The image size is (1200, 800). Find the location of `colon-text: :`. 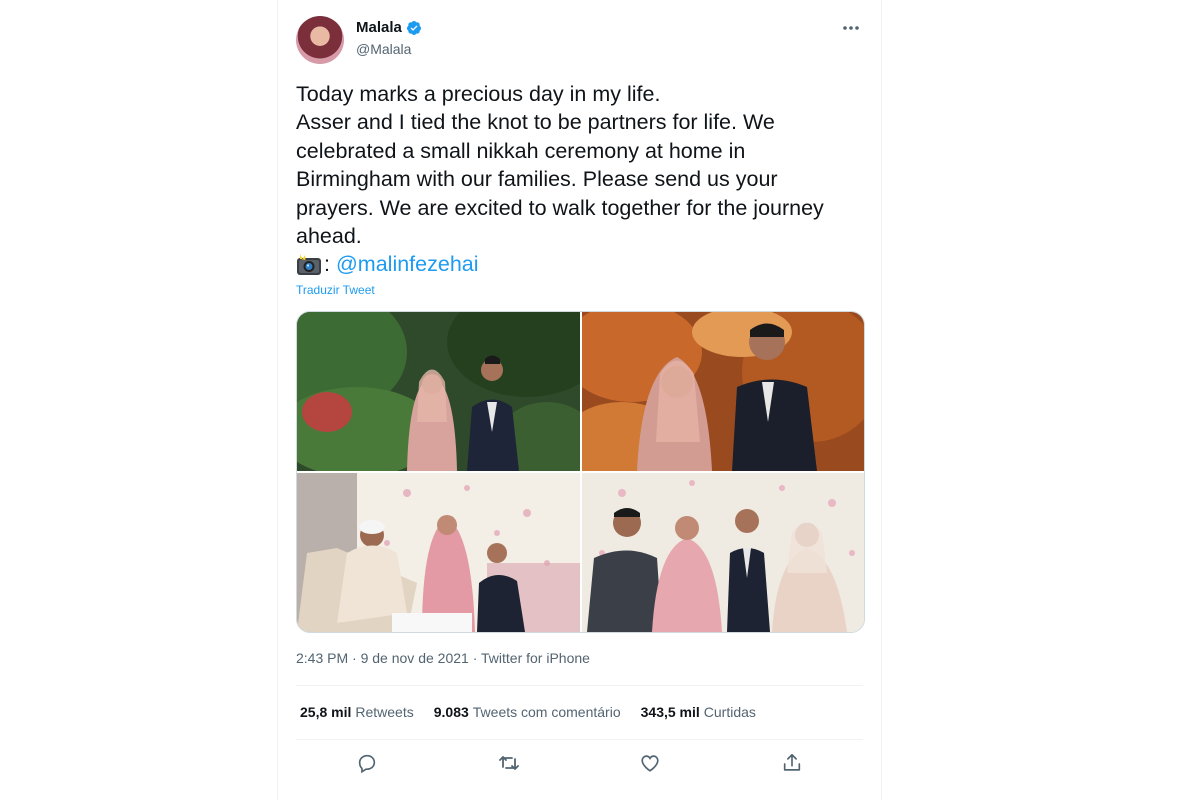

colon-text: : is located at coordinates (327, 264).